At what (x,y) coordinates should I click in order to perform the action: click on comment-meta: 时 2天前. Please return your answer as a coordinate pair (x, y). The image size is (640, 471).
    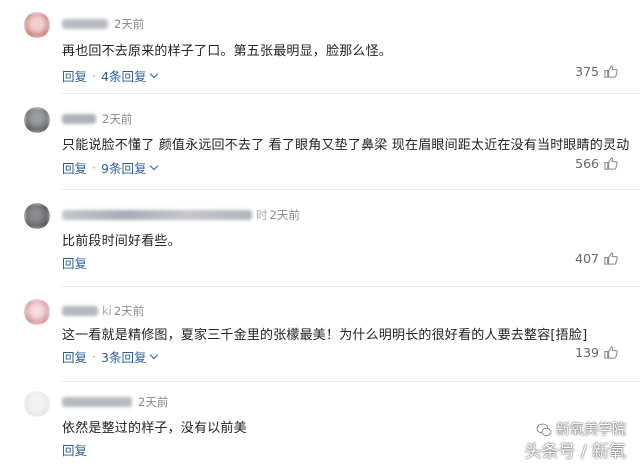
    Looking at the image, I should click on (181, 215).